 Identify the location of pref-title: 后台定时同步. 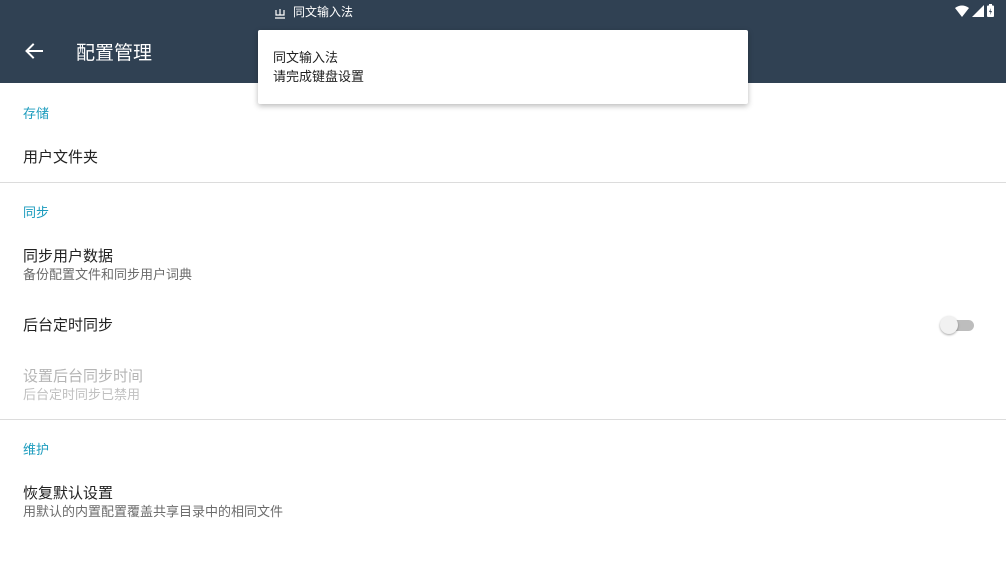
(68, 325).